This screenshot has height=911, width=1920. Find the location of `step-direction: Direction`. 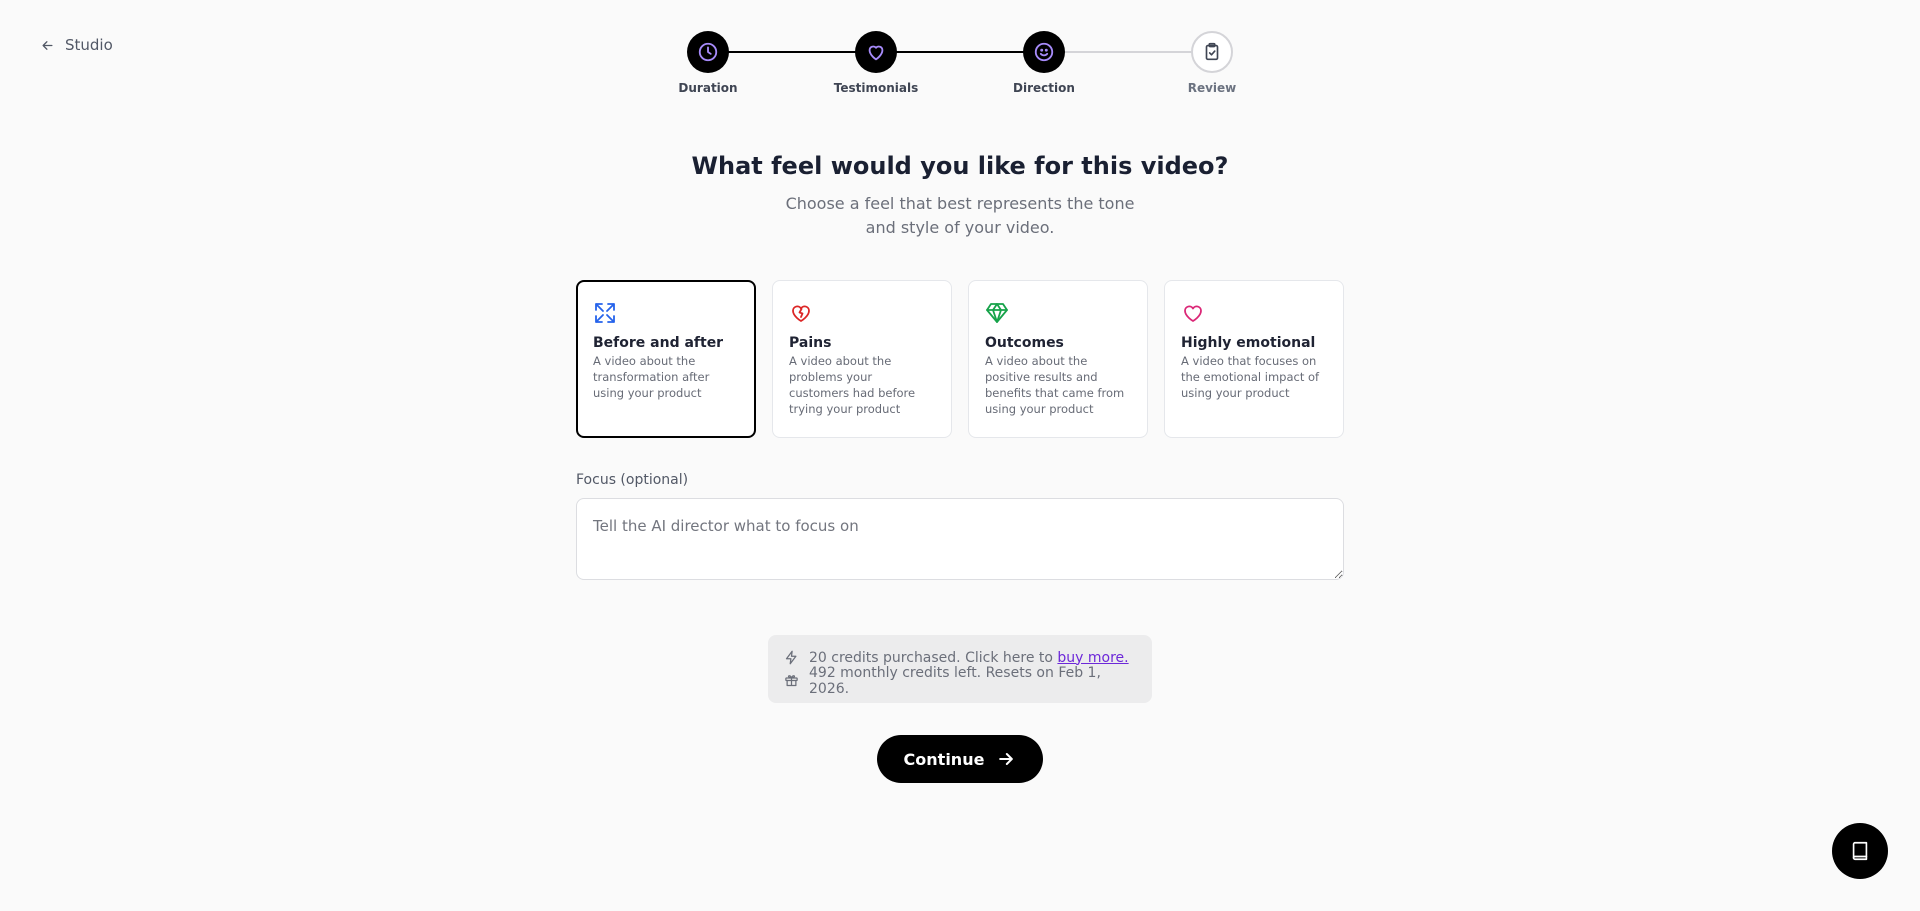

step-direction: Direction is located at coordinates (1044, 63).